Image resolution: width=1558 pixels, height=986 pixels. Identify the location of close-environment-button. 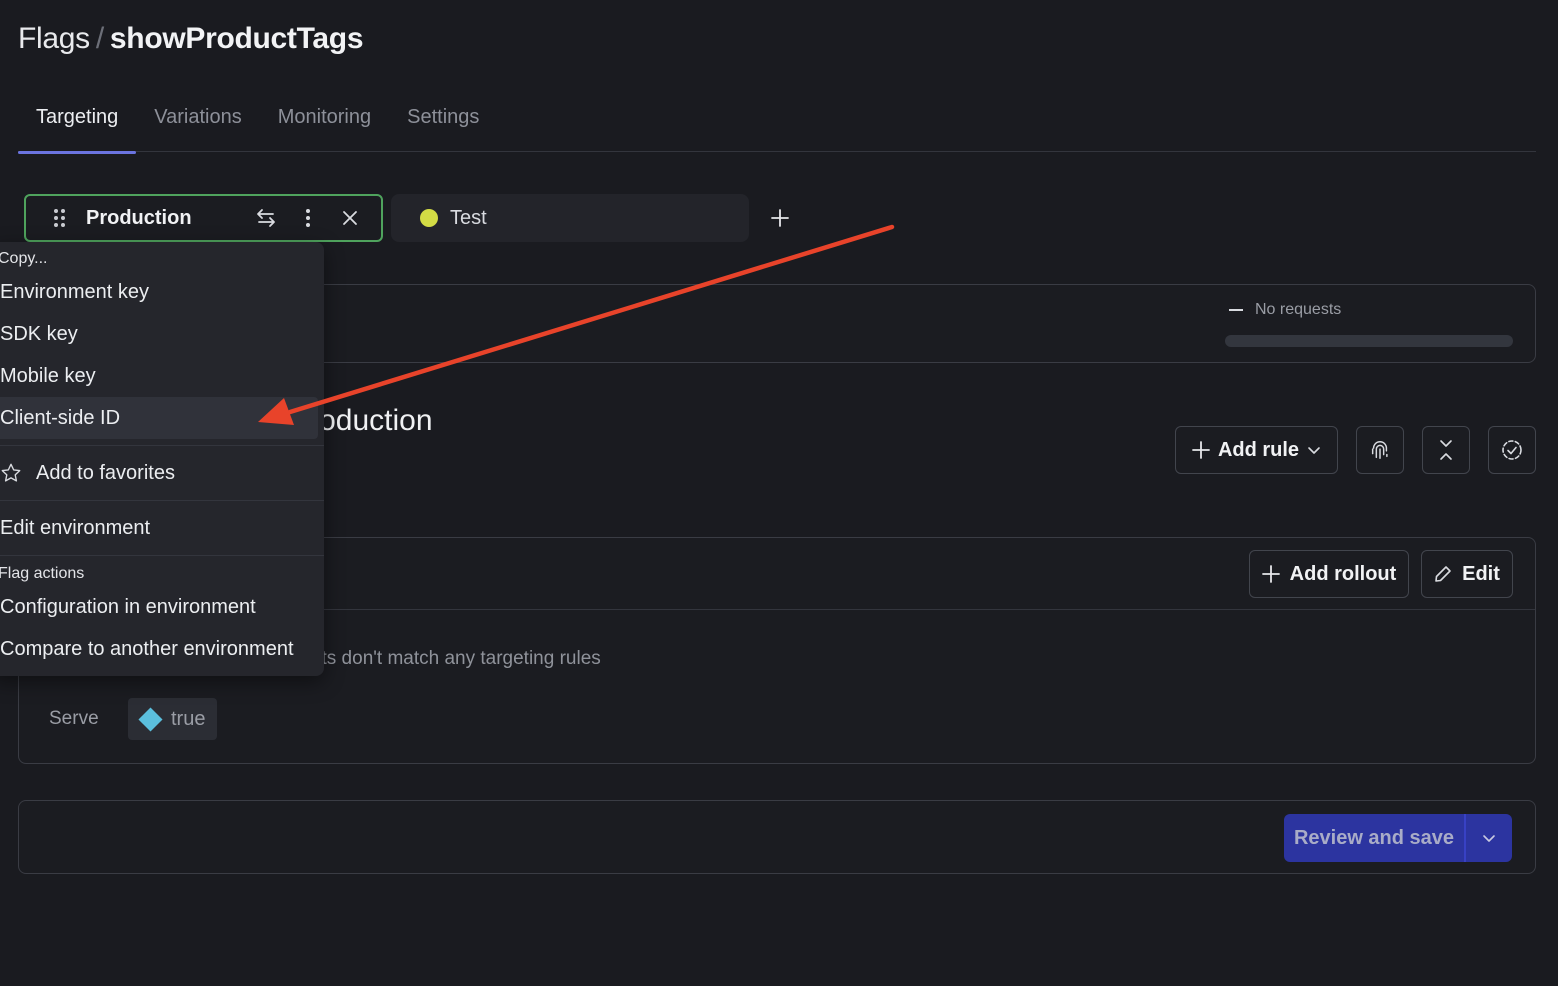
(350, 218).